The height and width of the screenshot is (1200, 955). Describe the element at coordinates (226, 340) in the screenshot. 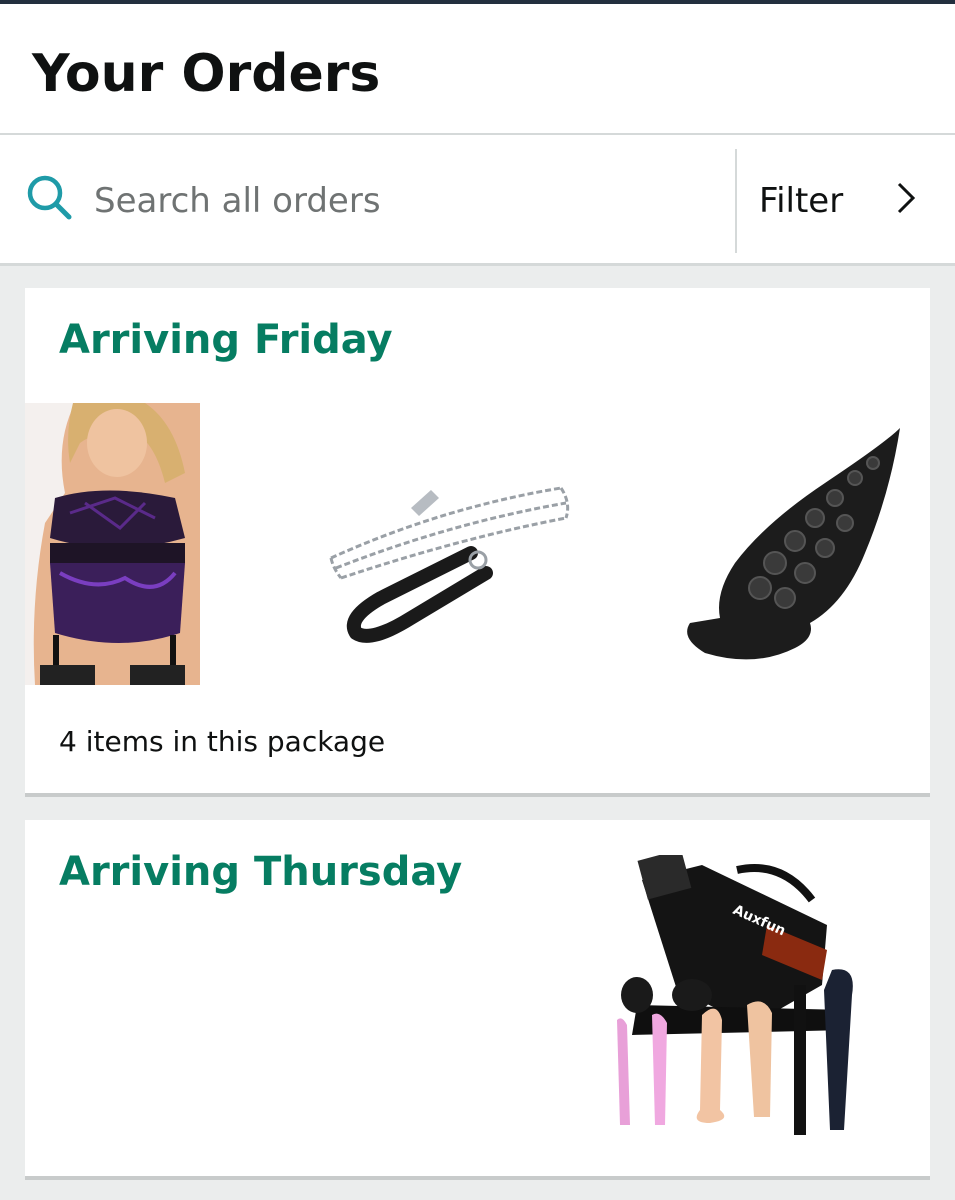

I see `arrival-status: Arriving Friday` at that location.